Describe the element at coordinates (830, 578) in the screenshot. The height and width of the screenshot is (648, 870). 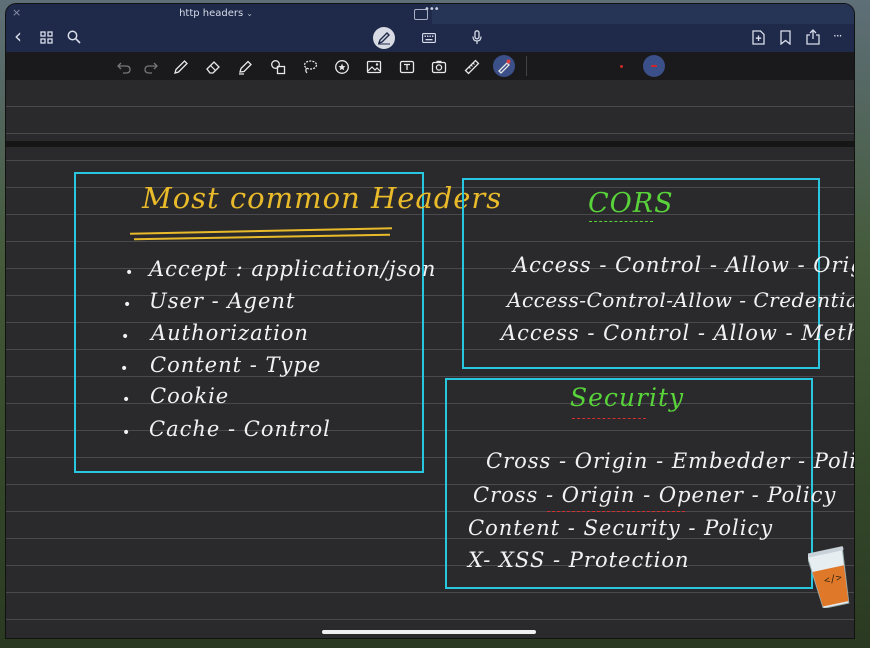
I see `coffee-cup-sticker: </>` at that location.